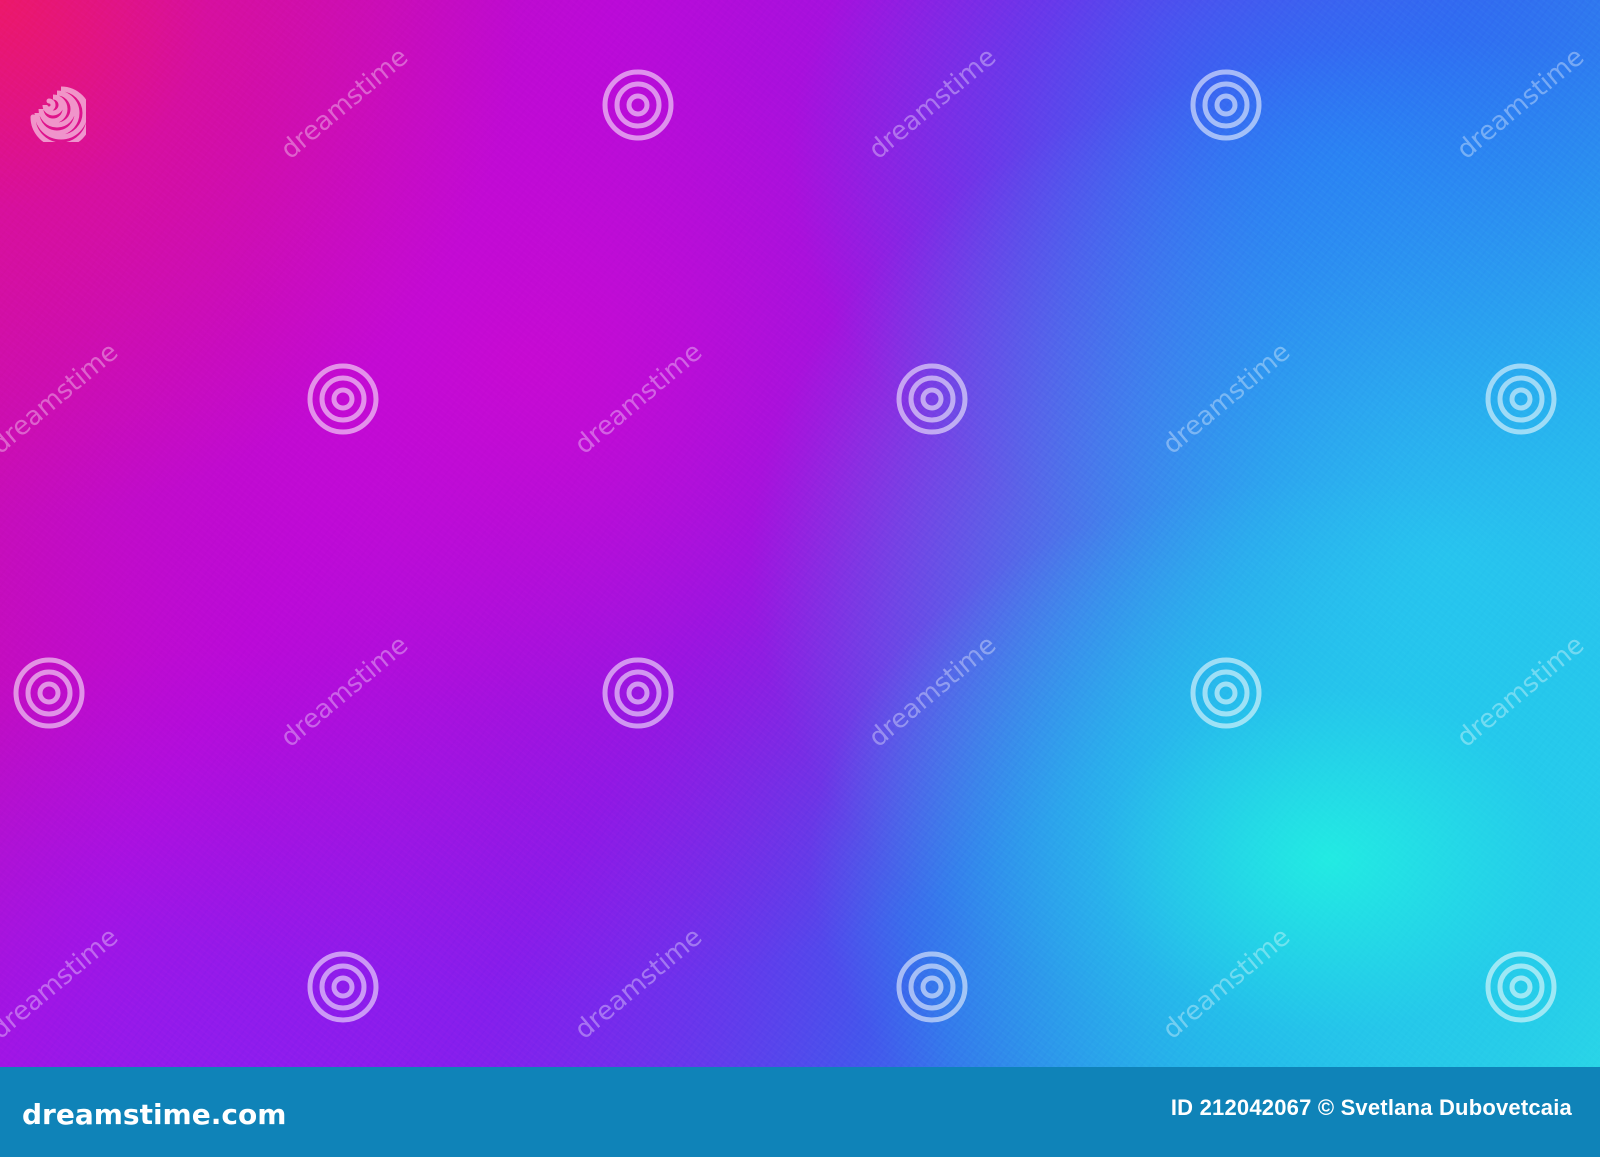 The image size is (1600, 1157). What do you see at coordinates (1241, 1107) in the screenshot?
I see `image-id: ID 212042067` at bounding box center [1241, 1107].